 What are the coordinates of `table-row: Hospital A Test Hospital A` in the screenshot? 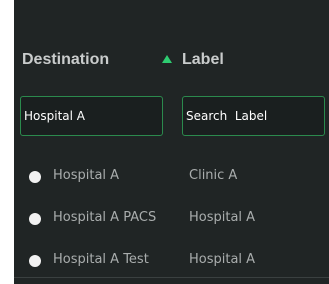 It's located at (171, 264).